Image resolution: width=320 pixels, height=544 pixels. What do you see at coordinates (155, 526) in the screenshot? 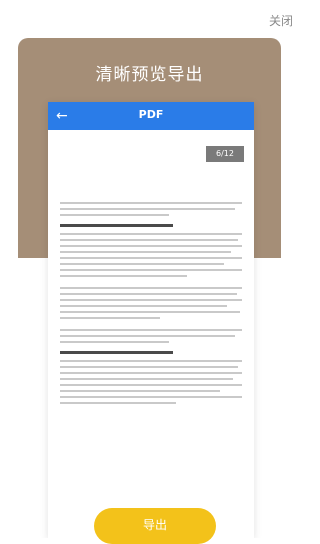
I see `export-button: 导出` at bounding box center [155, 526].